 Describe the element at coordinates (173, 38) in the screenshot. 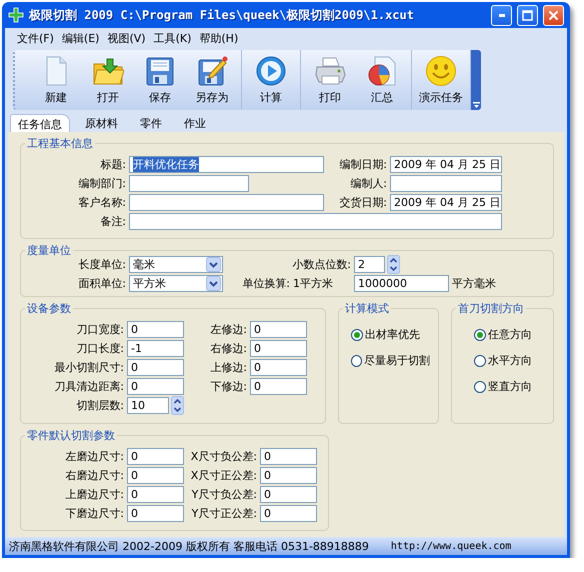

I see `menu-item: 工具(K)` at that location.